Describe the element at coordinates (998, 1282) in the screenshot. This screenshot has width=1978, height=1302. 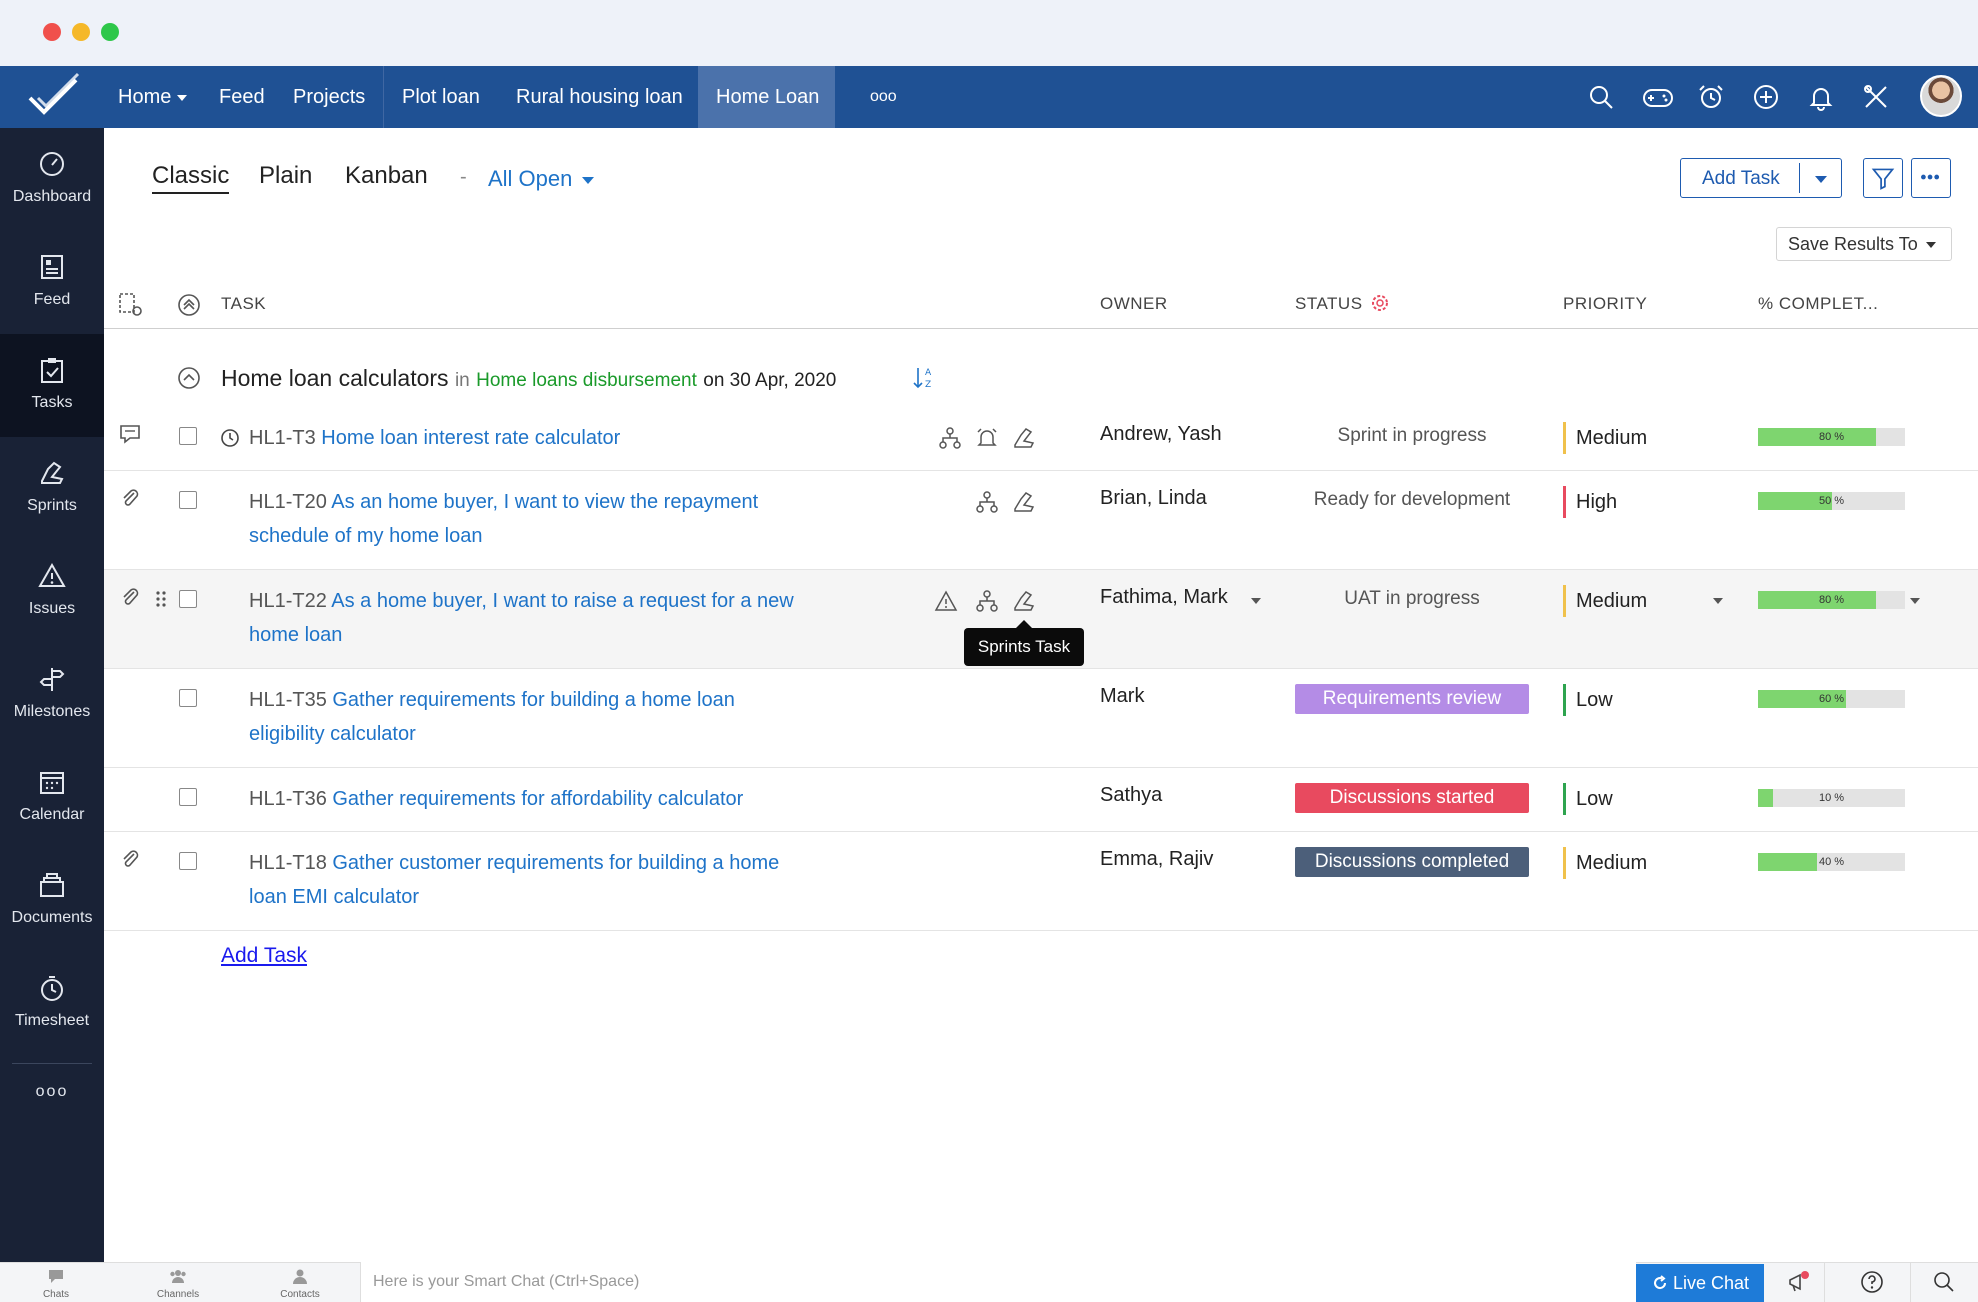
I see `smart-chat-input: Here is your Smart Chat (Ctrl+Space)` at that location.